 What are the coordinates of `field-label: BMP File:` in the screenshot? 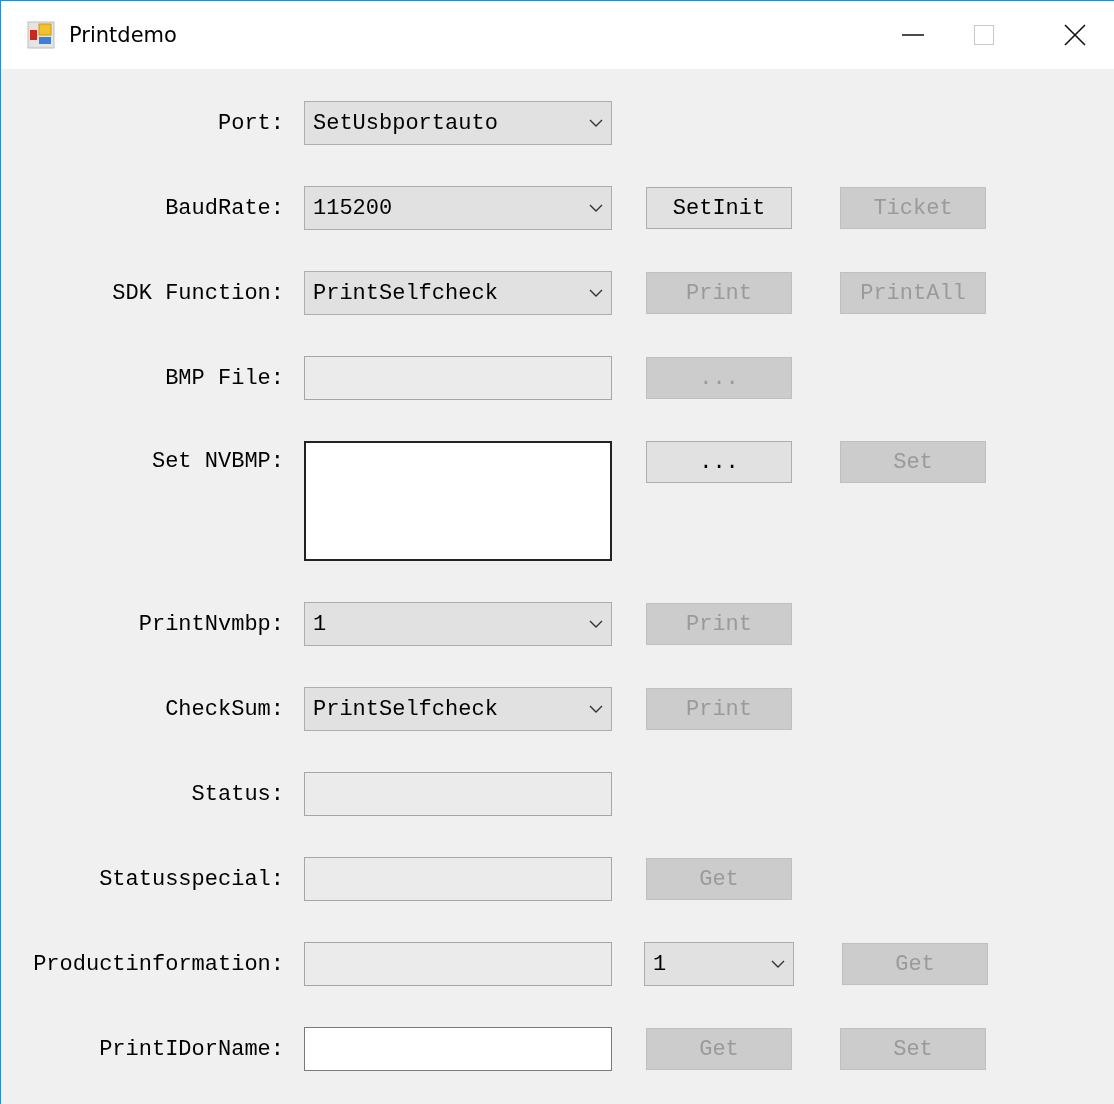 It's located at (224, 378).